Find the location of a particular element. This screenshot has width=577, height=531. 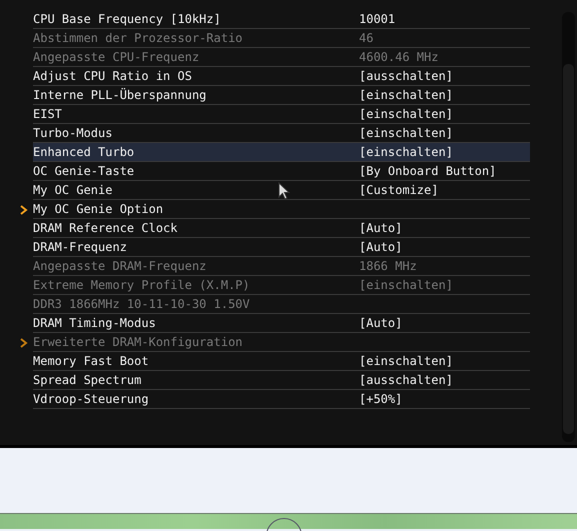

setting-row: My OC Genie Option is located at coordinates (281, 209).